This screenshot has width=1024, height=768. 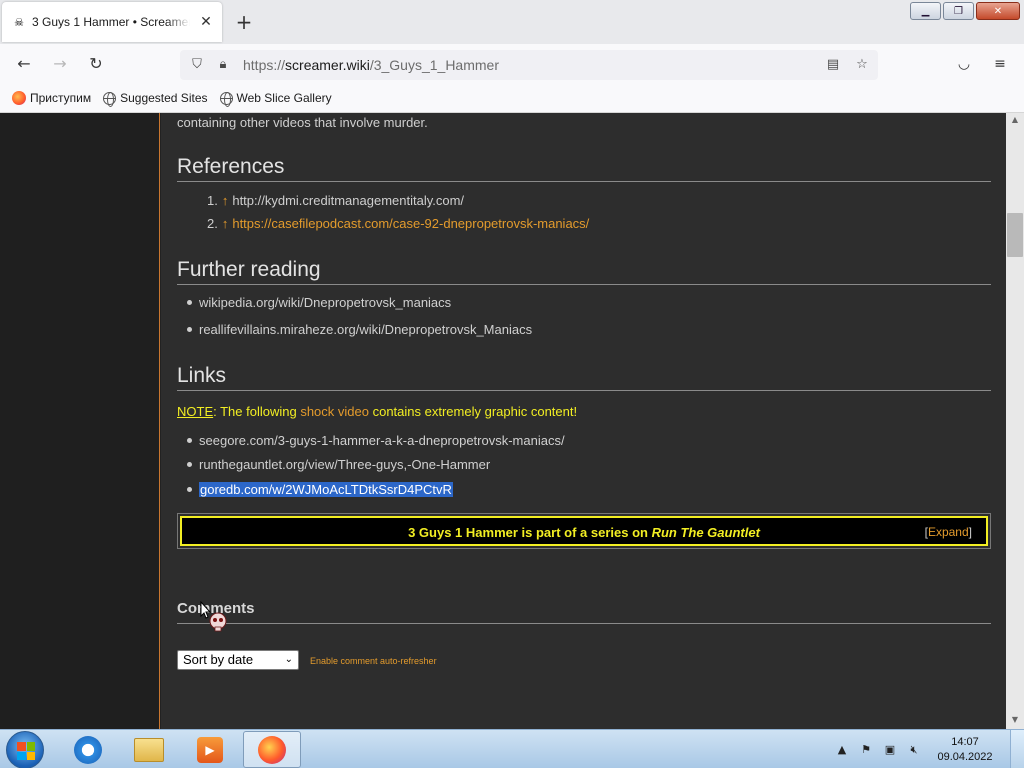 I want to click on tab-title: 3 Guys 1 Hammer • Screamer Wiki, so click(x=111, y=22).